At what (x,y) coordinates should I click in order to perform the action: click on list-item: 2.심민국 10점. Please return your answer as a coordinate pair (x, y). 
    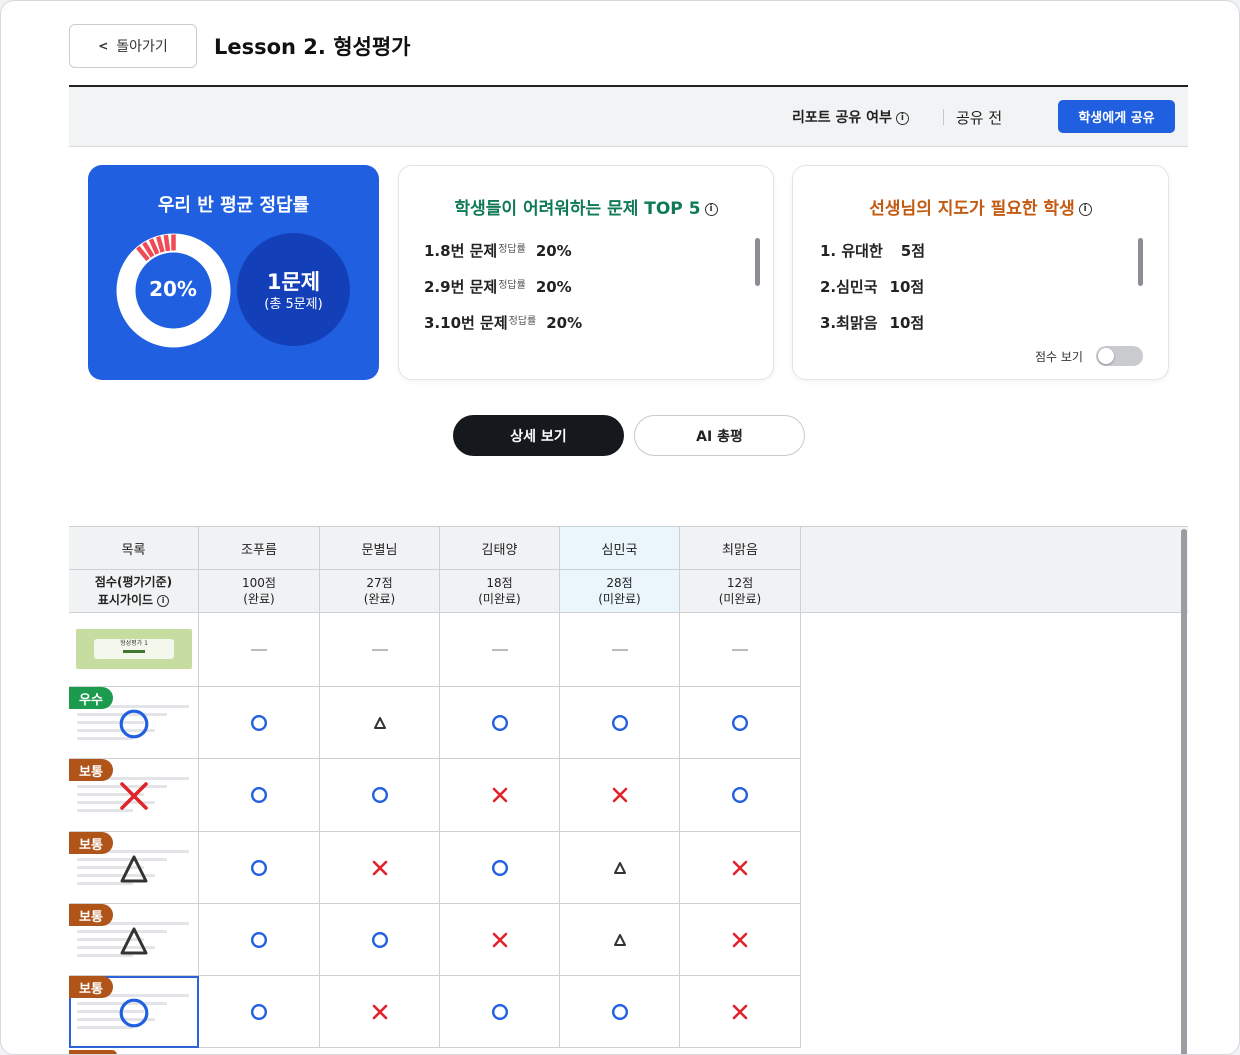
    Looking at the image, I should click on (872, 286).